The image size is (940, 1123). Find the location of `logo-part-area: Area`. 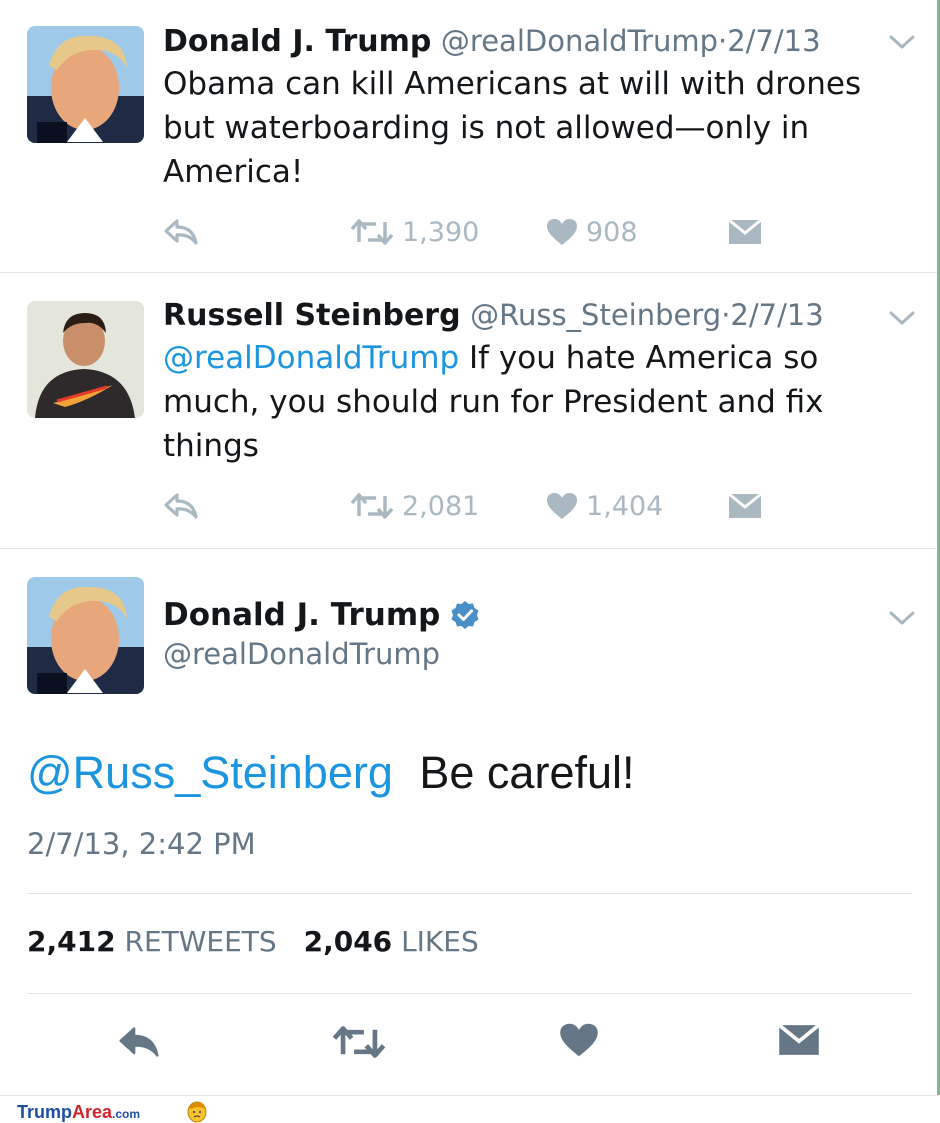

logo-part-area: Area is located at coordinates (92, 1112).